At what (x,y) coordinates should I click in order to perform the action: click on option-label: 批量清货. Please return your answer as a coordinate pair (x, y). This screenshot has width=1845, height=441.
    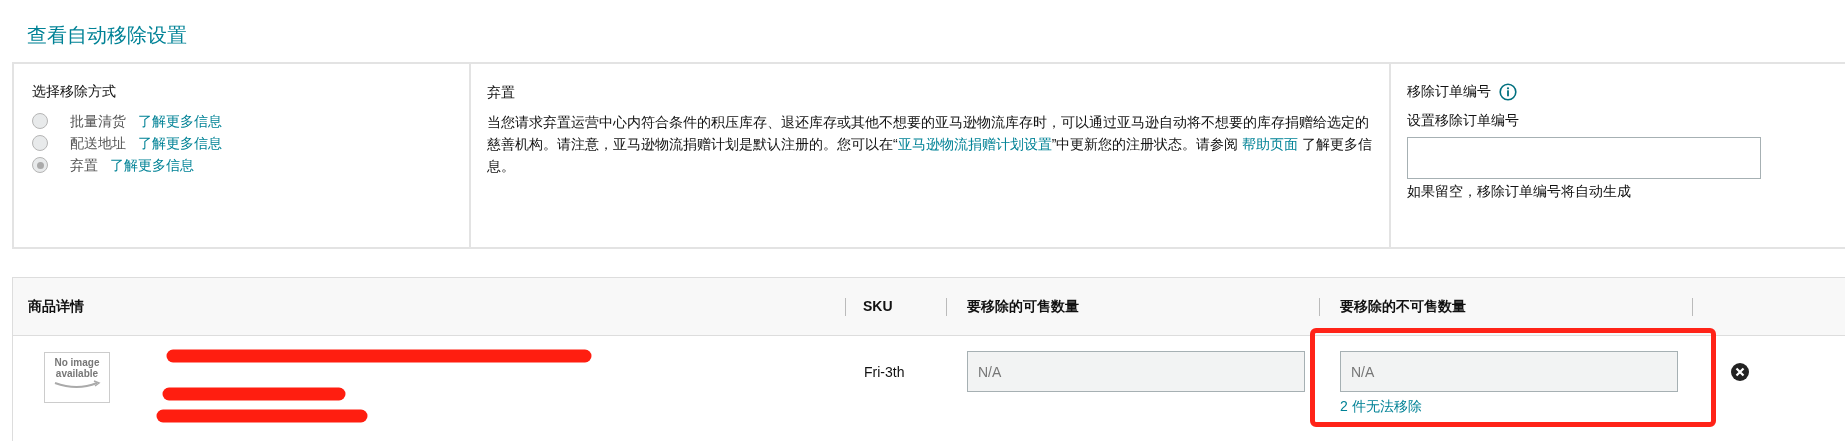
    Looking at the image, I should click on (98, 121).